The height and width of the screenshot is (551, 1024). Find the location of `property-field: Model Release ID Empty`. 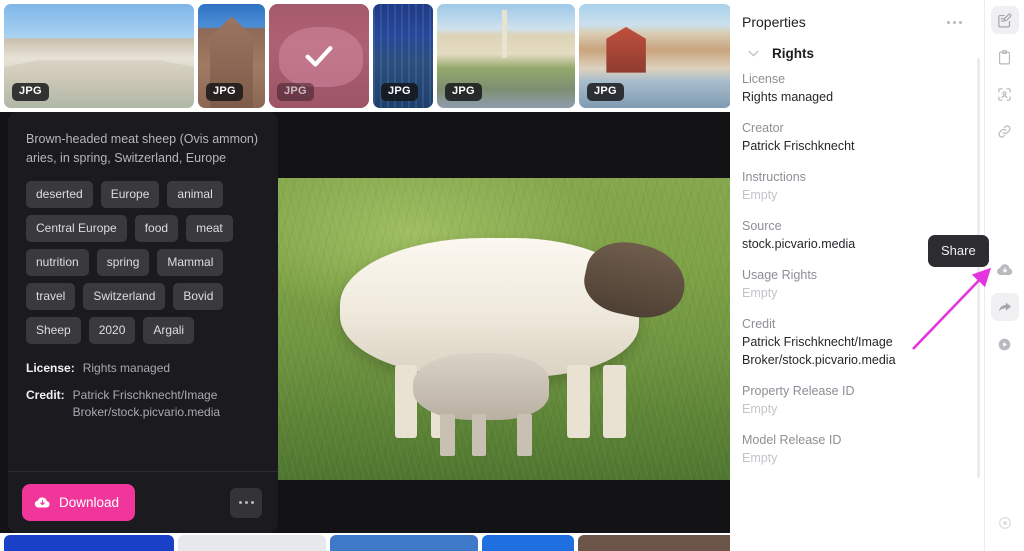

property-field: Model Release ID Empty is located at coordinates (857, 449).